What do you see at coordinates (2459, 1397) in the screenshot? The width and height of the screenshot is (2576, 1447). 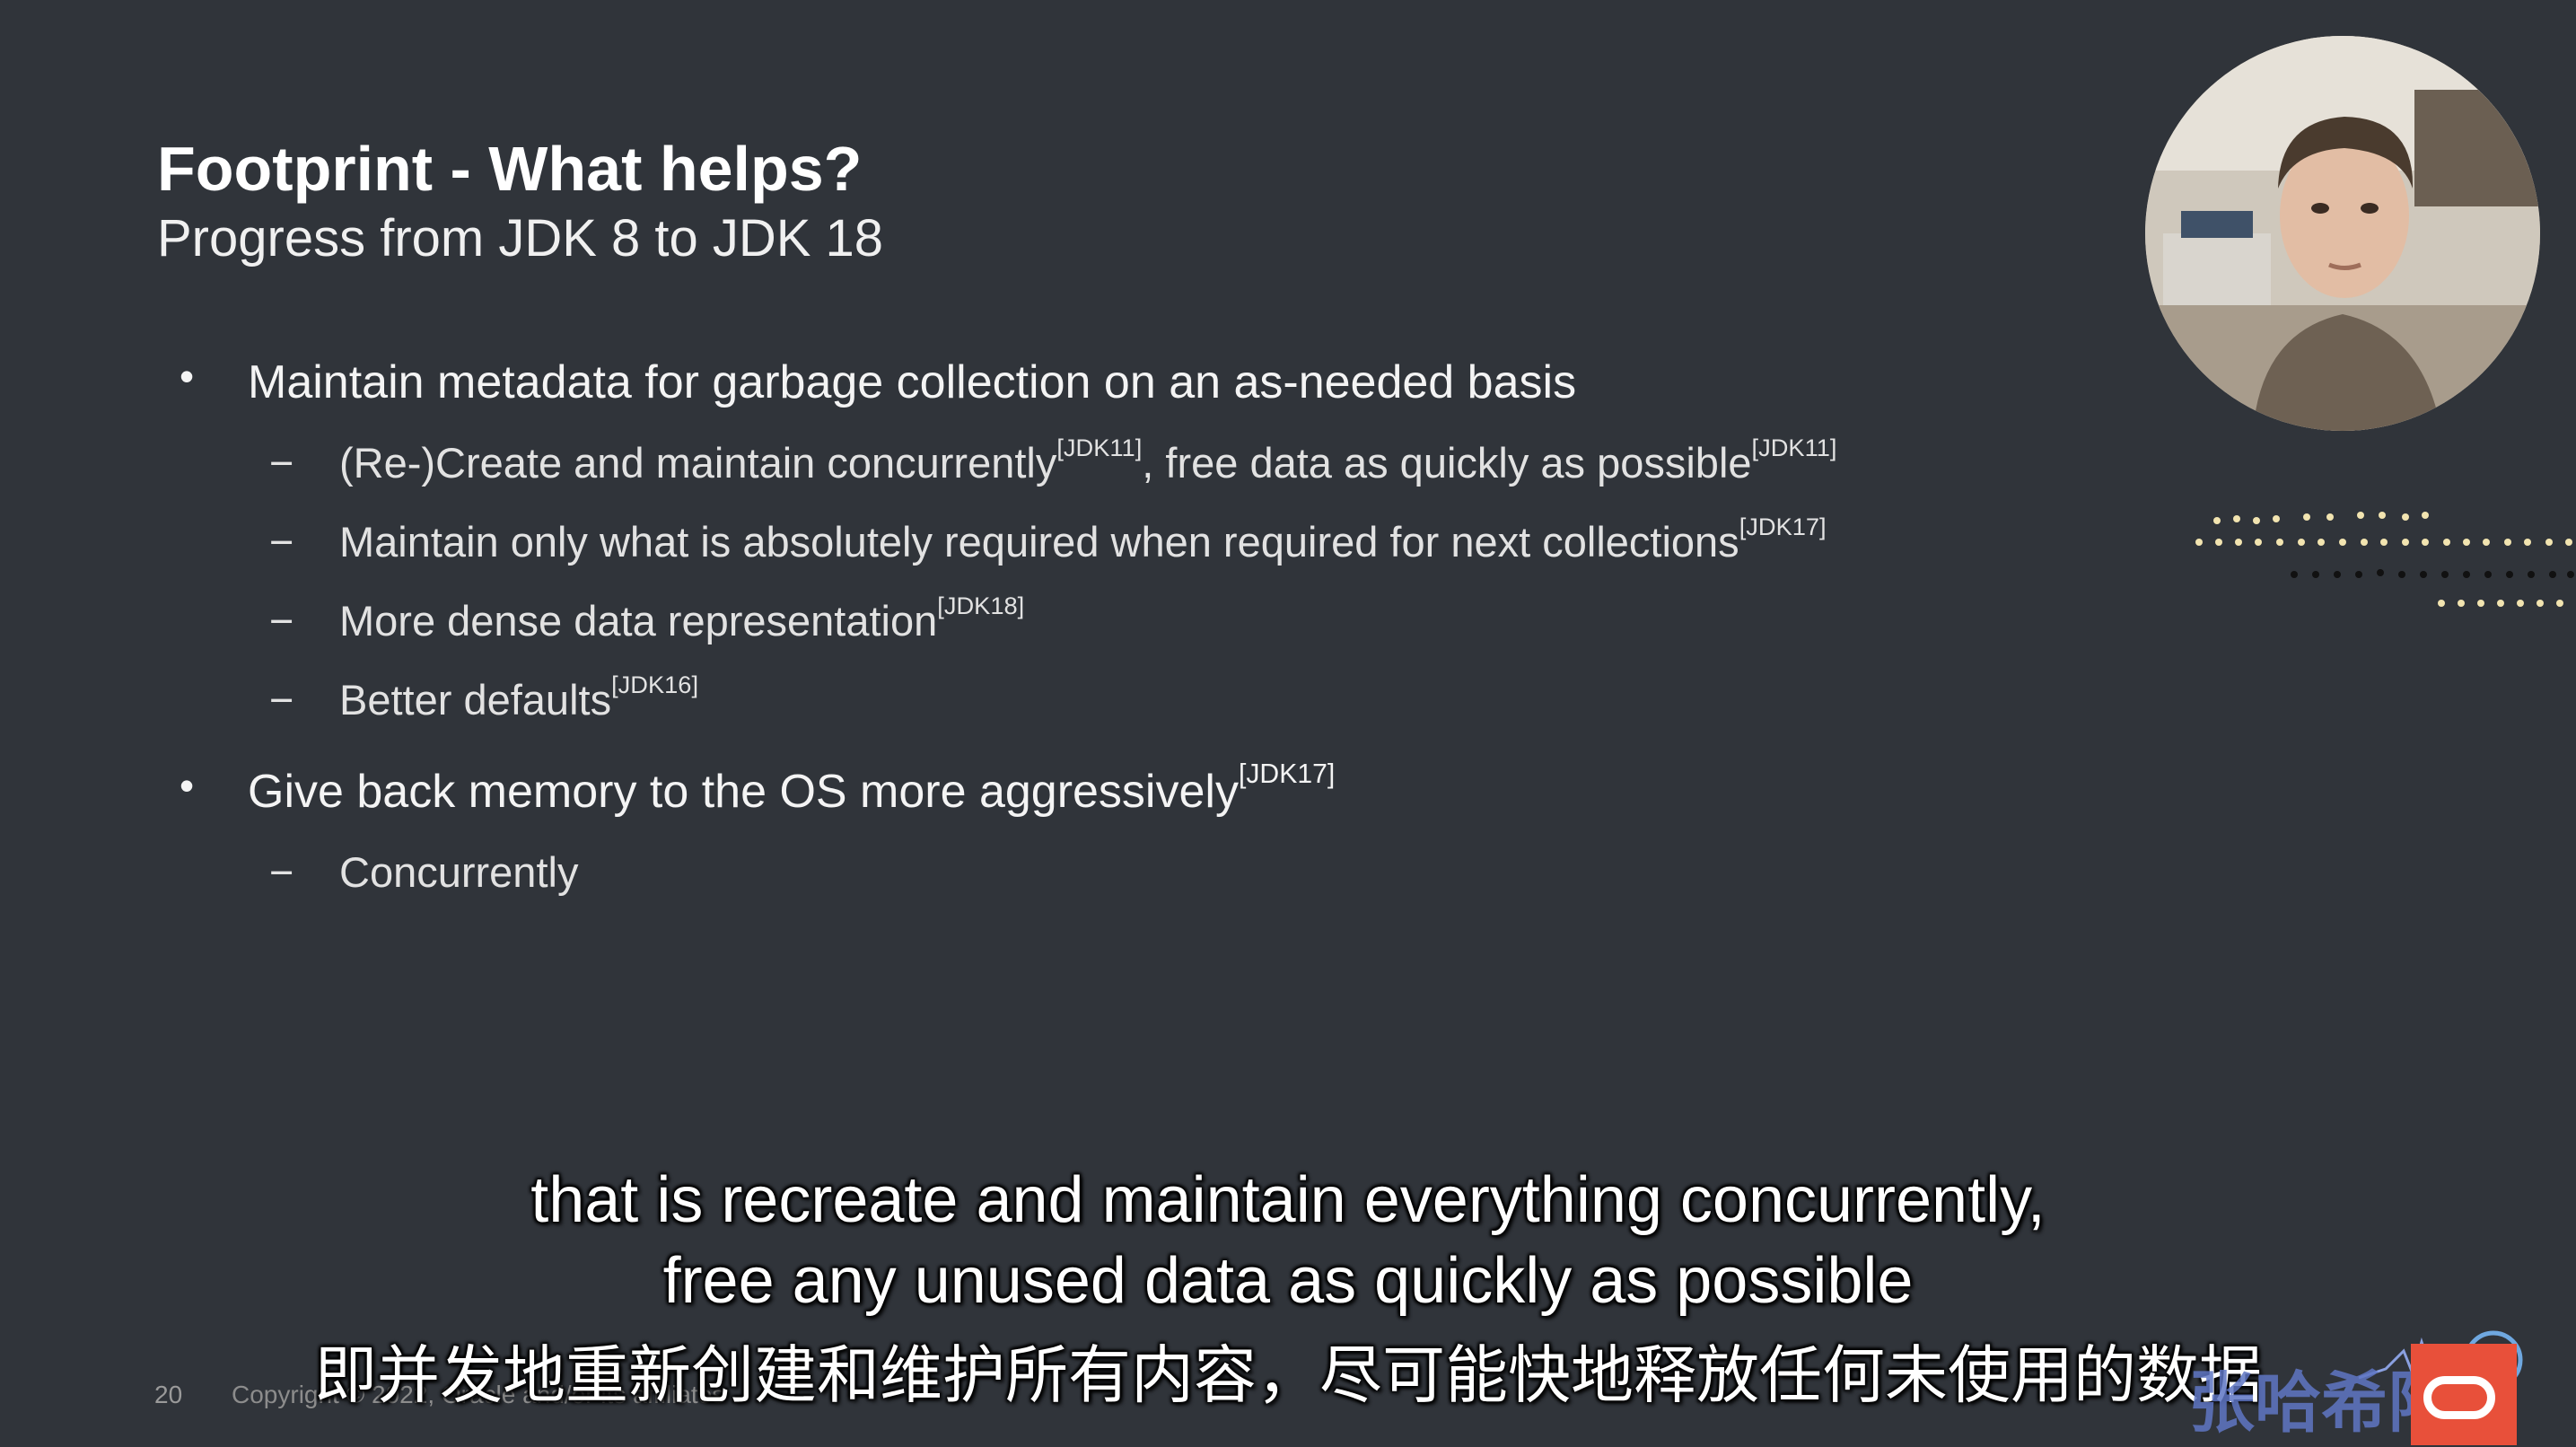 I see `oracle-ring-icon` at bounding box center [2459, 1397].